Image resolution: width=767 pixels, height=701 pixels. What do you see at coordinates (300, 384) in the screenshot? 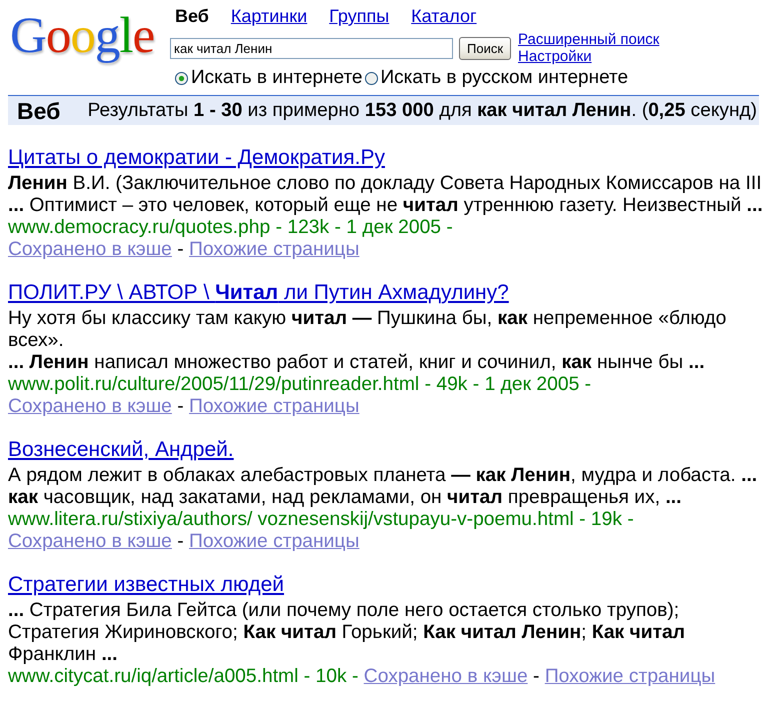
I see `result-url: www.polit.ru/culture/2005/11/29/putinreader.html - 49k - 1 дек 2005 -` at bounding box center [300, 384].